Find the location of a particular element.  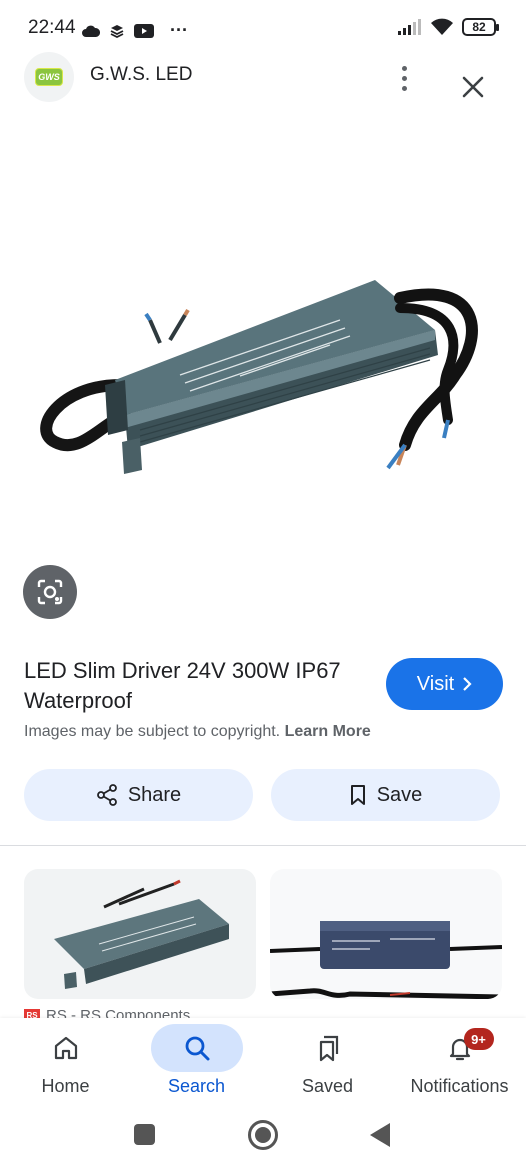

nav-notifications-icon-wrap: 9+ is located at coordinates (460, 1048).